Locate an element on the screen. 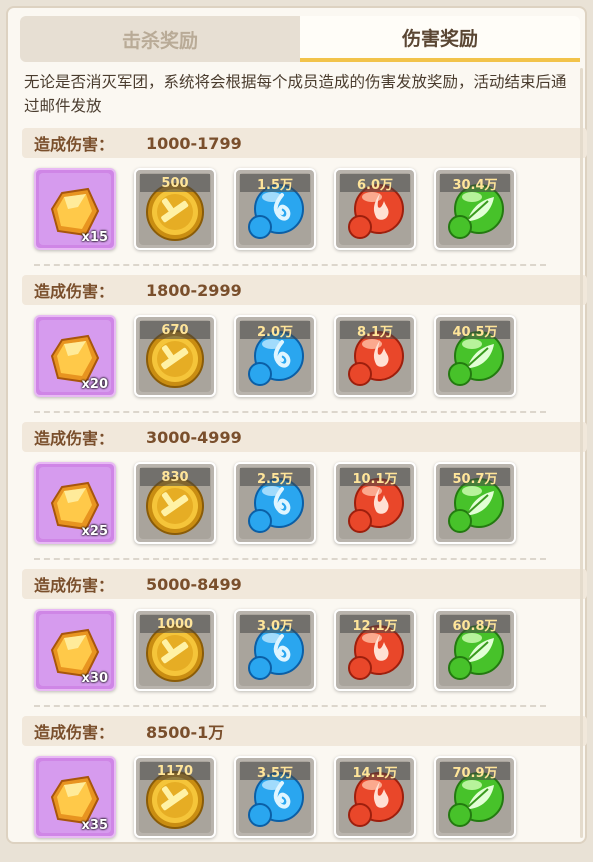  damage-range: 1000-1799 is located at coordinates (194, 143).